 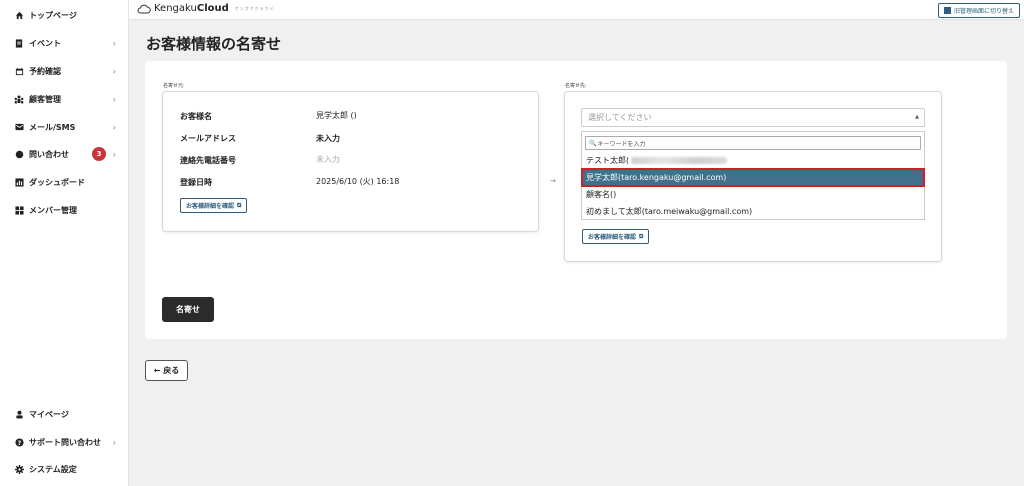 I want to click on sidebar-item-mypage: マイページ, so click(x=64, y=414).